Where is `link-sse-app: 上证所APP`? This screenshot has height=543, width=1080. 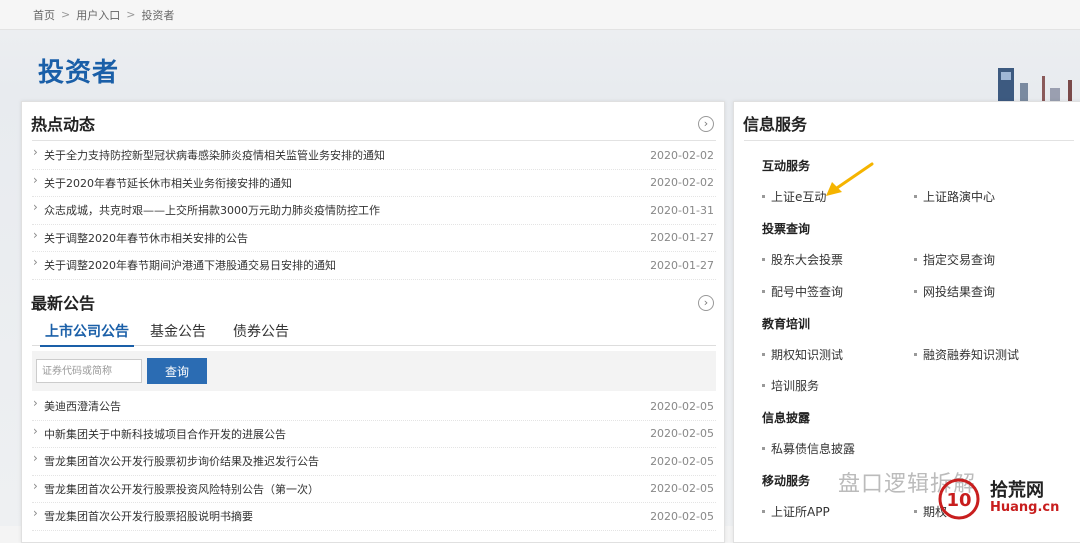
link-sse-app: 上证所APP is located at coordinates (796, 511).